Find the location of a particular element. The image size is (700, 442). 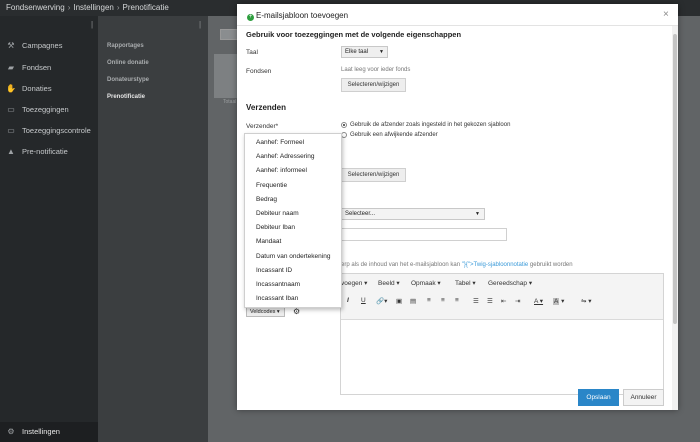

sender-radio-custom-label: Gebruik een afwijkende afzender is located at coordinates (394, 135).